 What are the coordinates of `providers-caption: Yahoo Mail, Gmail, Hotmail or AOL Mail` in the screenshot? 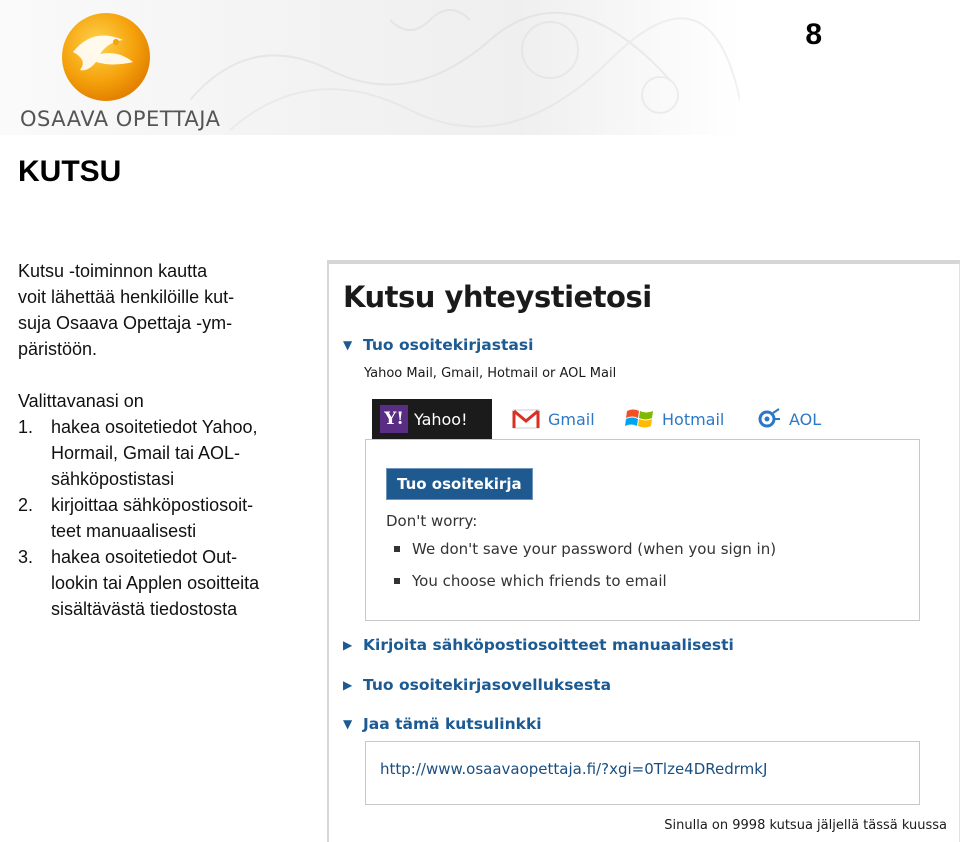 It's located at (490, 373).